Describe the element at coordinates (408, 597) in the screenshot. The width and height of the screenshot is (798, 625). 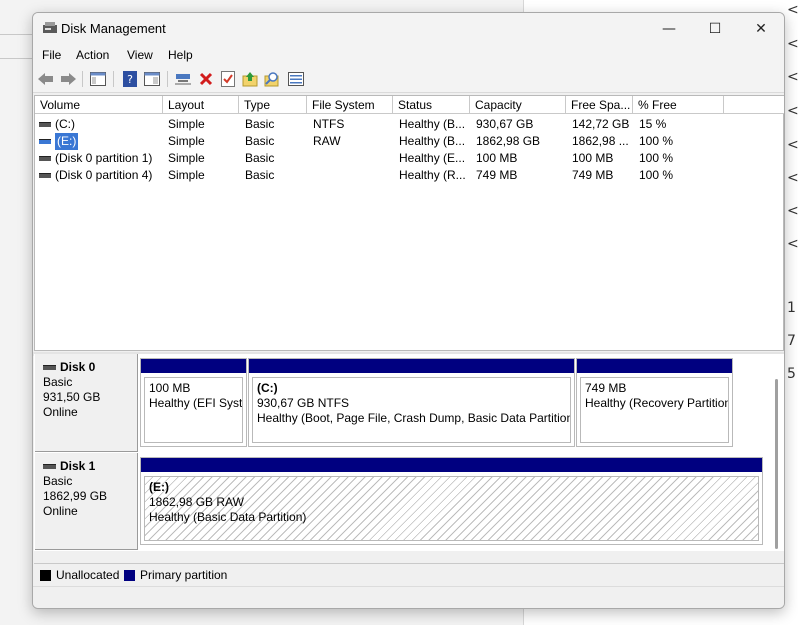
I see `status-bar` at that location.